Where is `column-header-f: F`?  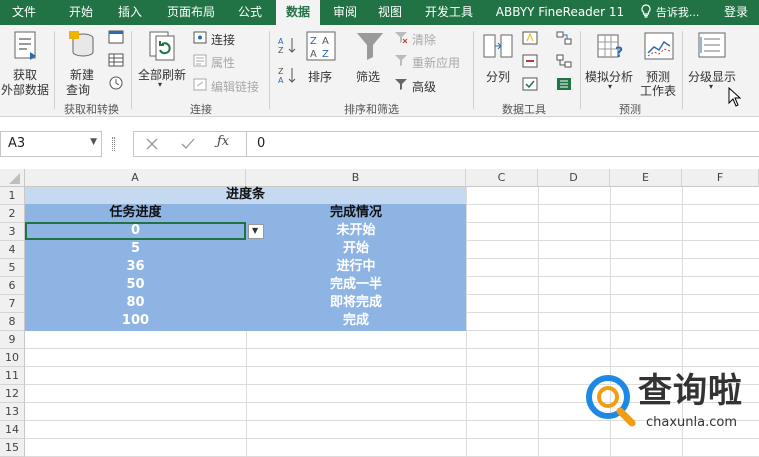 column-header-f: F is located at coordinates (720, 178).